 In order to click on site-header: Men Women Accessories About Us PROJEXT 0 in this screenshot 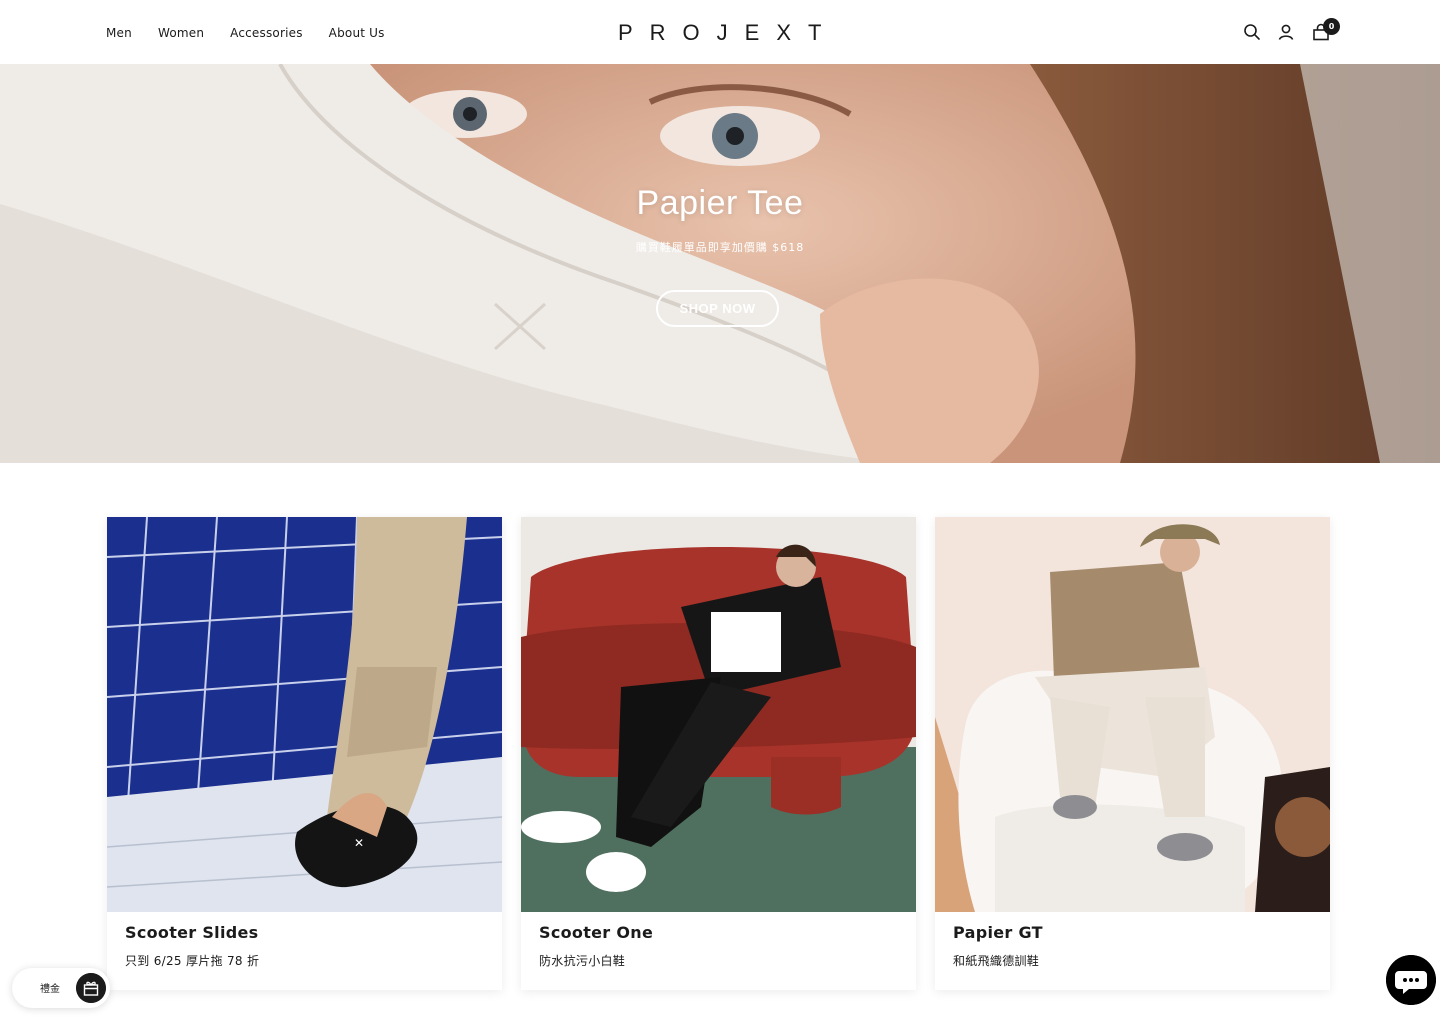, I will do `click(720, 32)`.